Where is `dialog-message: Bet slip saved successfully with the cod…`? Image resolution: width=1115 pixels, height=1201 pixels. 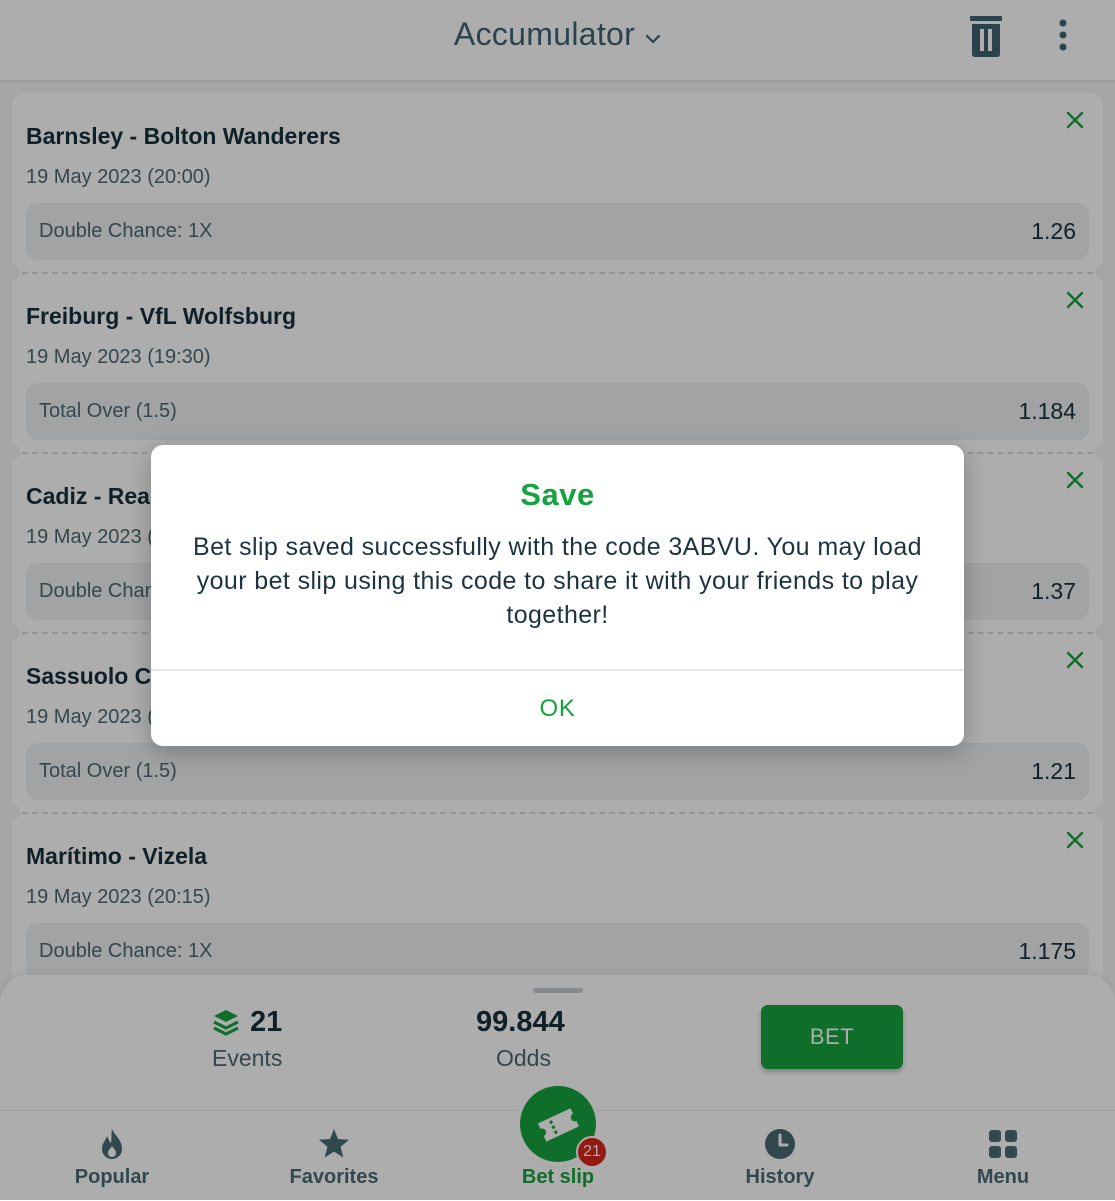 dialog-message: Bet slip saved successfully with the cod… is located at coordinates (557, 581).